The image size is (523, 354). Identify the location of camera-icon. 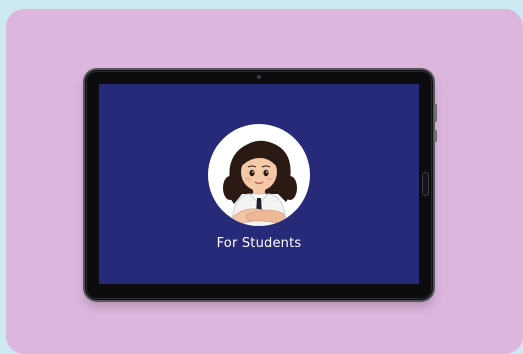
(259, 77).